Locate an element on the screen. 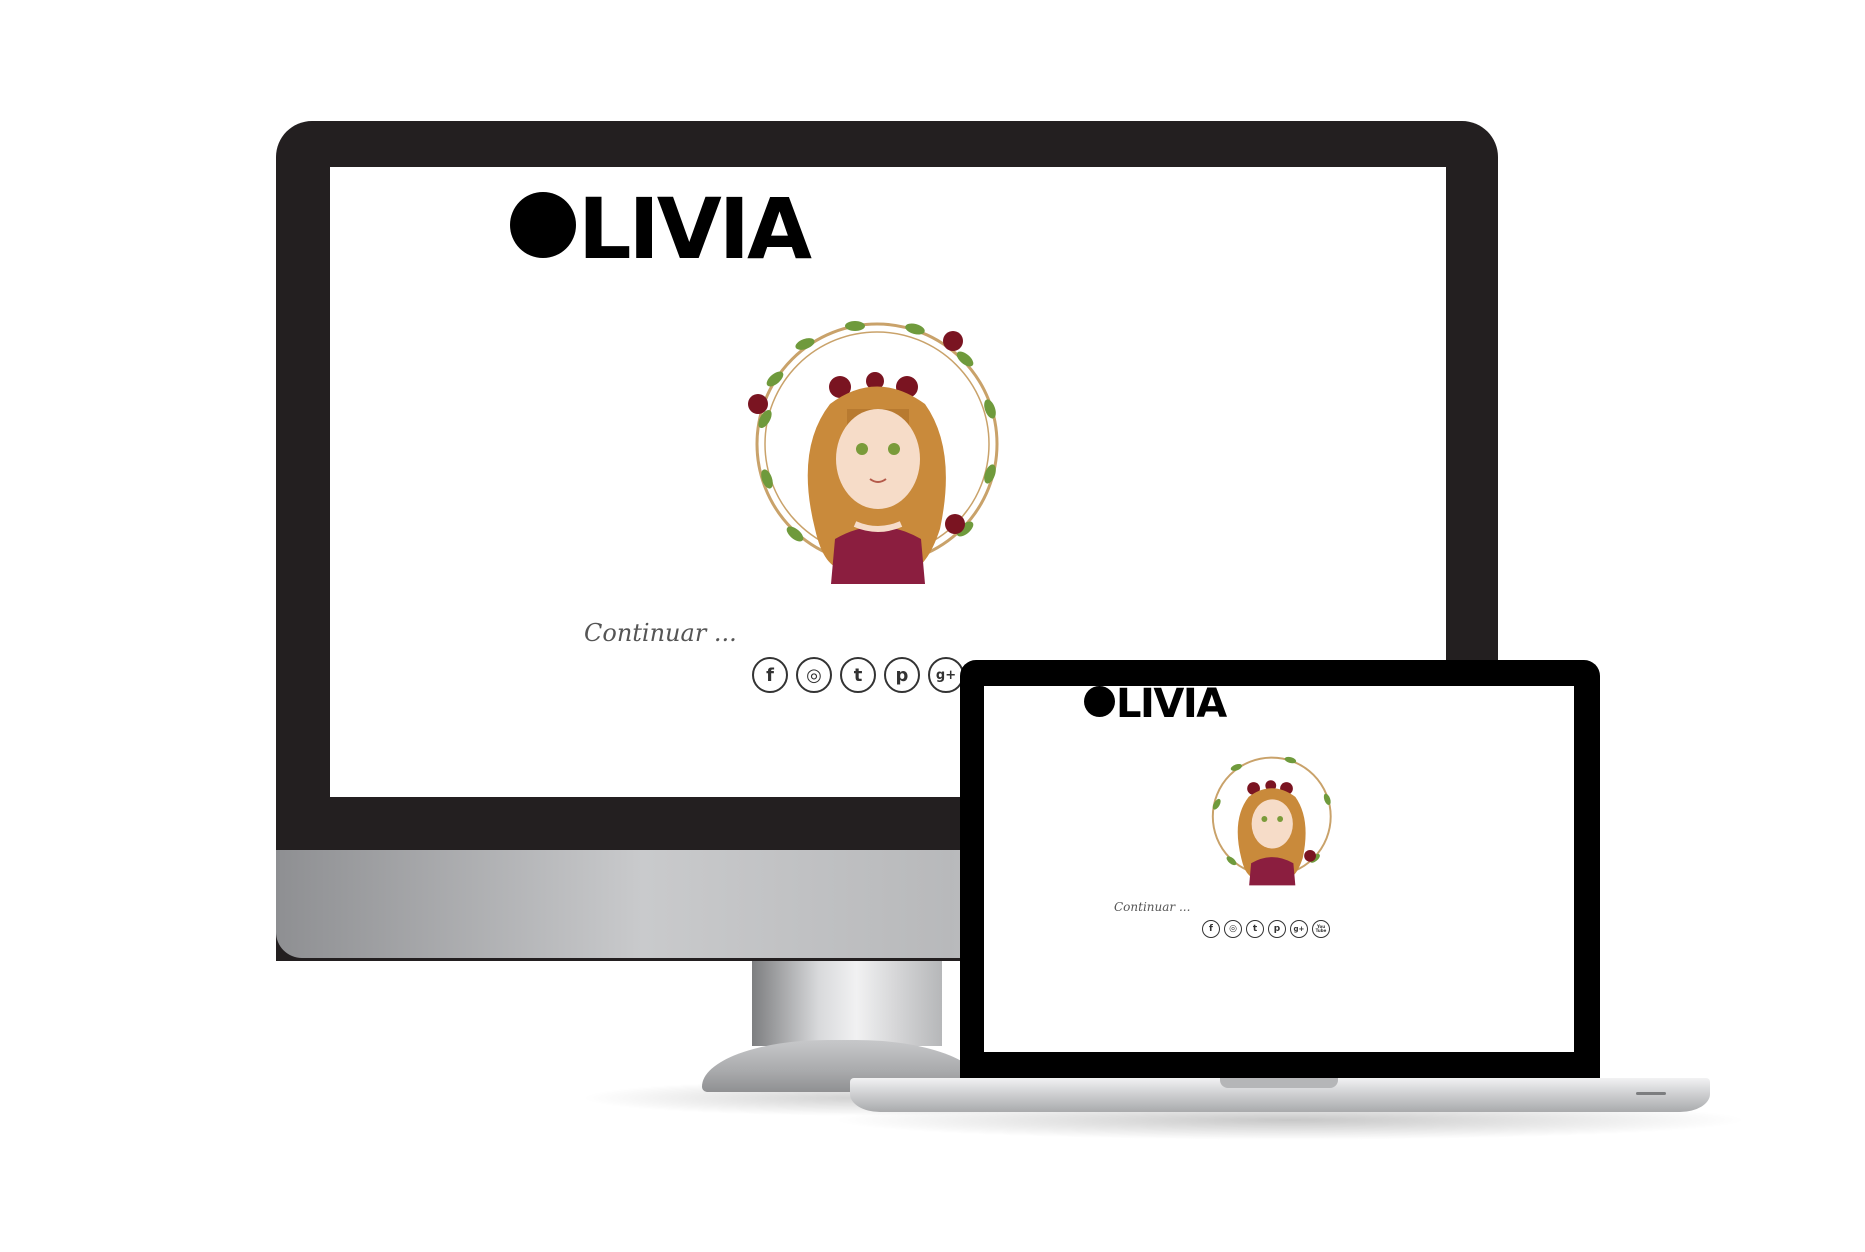 The height and width of the screenshot is (1252, 1865). youtube-icon: You Tube is located at coordinates (1321, 929).